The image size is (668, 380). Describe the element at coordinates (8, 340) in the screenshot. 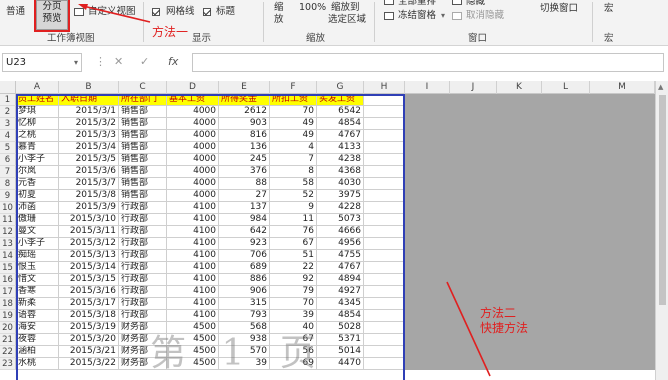

I see `row-header: 21` at that location.